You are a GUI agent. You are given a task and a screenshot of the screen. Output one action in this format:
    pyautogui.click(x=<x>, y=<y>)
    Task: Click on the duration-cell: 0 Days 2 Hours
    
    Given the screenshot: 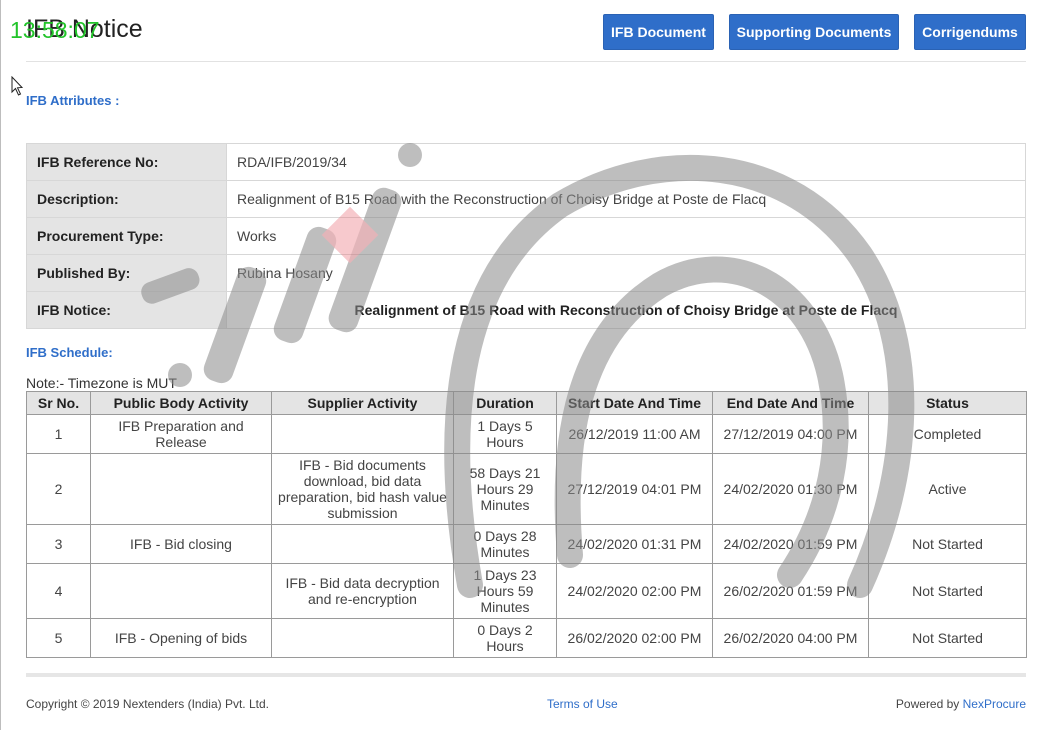 What is the action you would take?
    pyautogui.click(x=505, y=638)
    